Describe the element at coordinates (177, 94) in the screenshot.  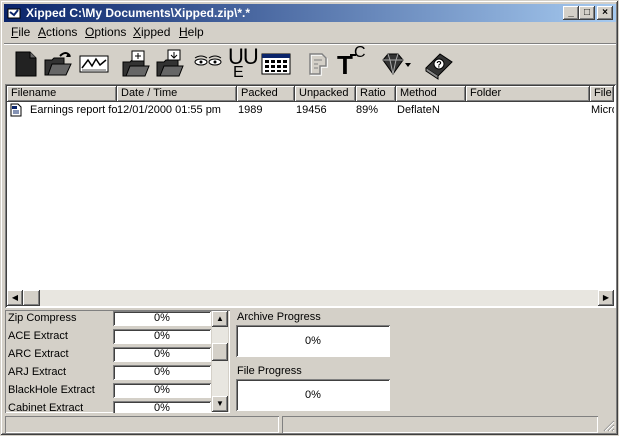
I see `column-header-date-time: Date / Time` at that location.